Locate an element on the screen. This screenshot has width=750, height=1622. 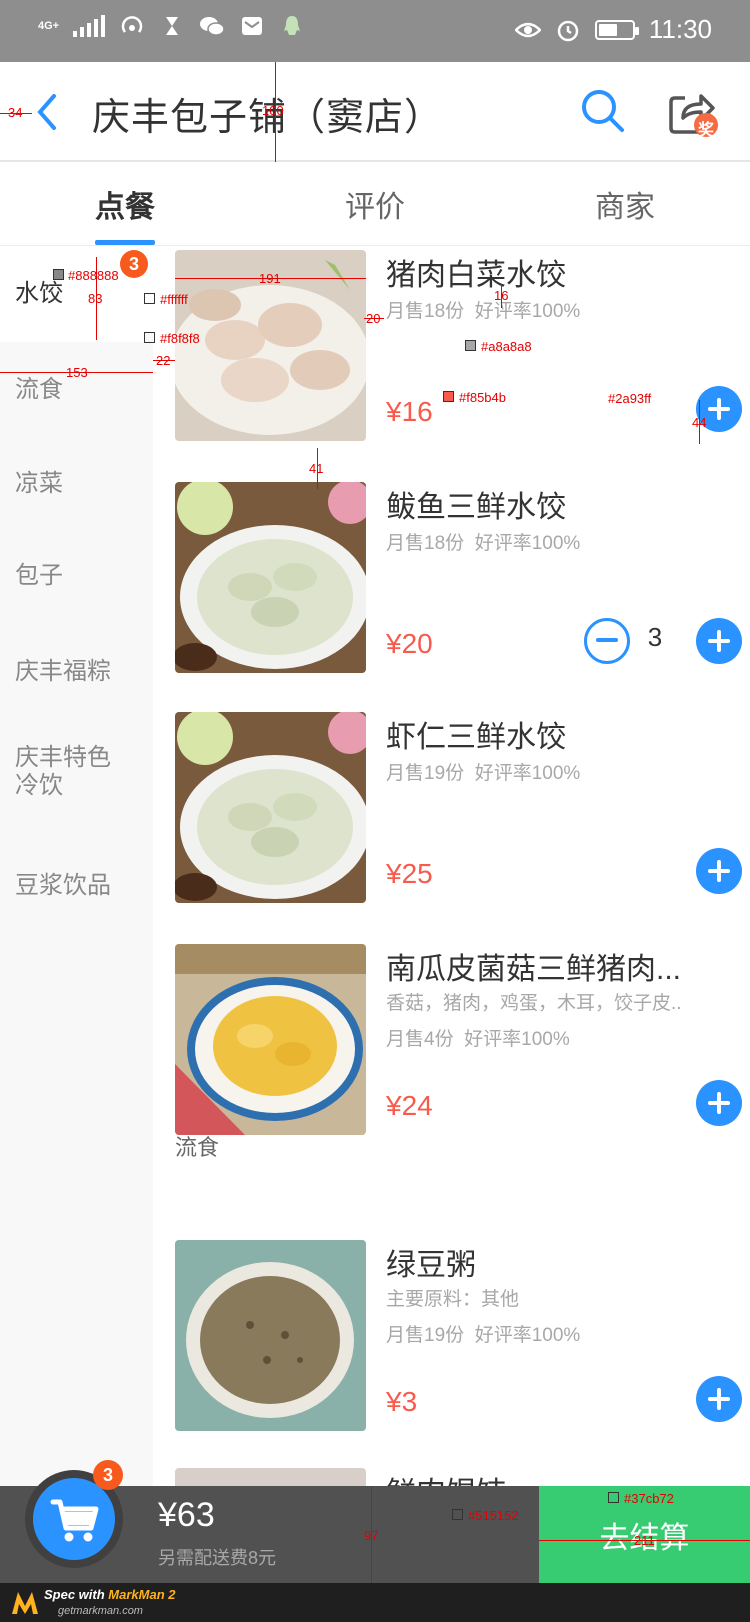
dish-name: 虾仁三鲜水饺 is located at coordinates (476, 737).